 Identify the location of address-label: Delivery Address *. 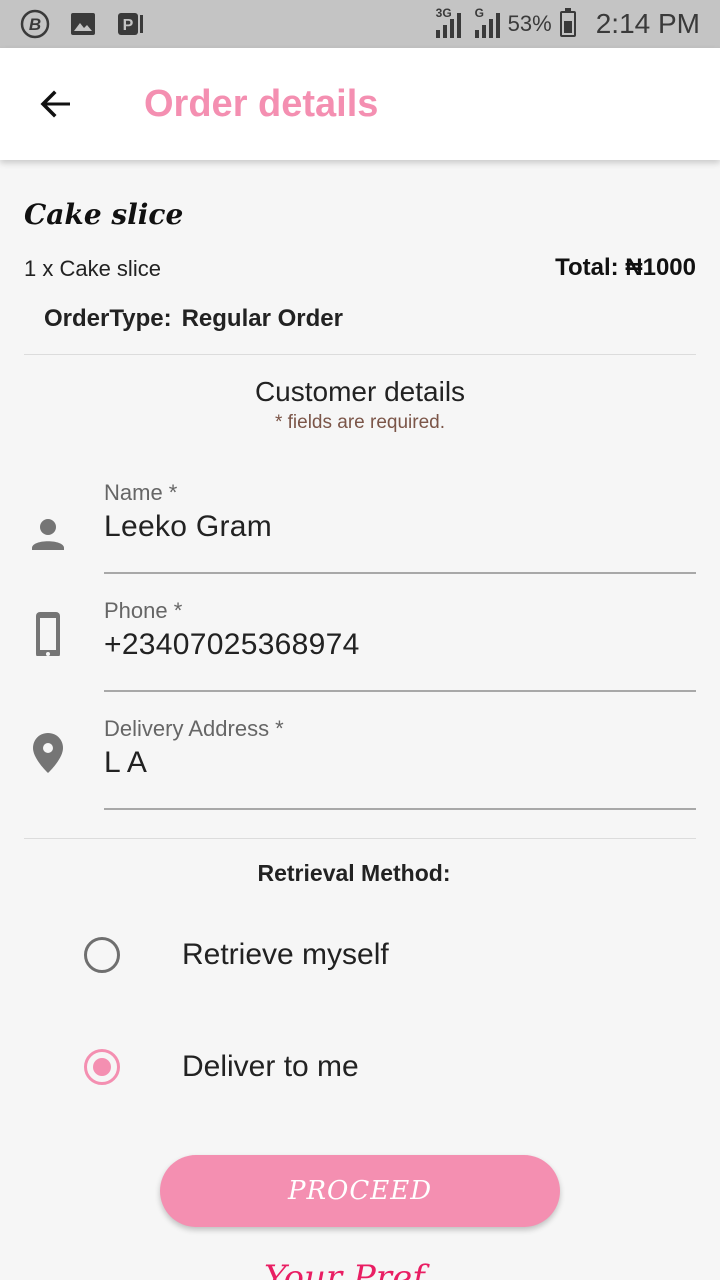
(194, 728).